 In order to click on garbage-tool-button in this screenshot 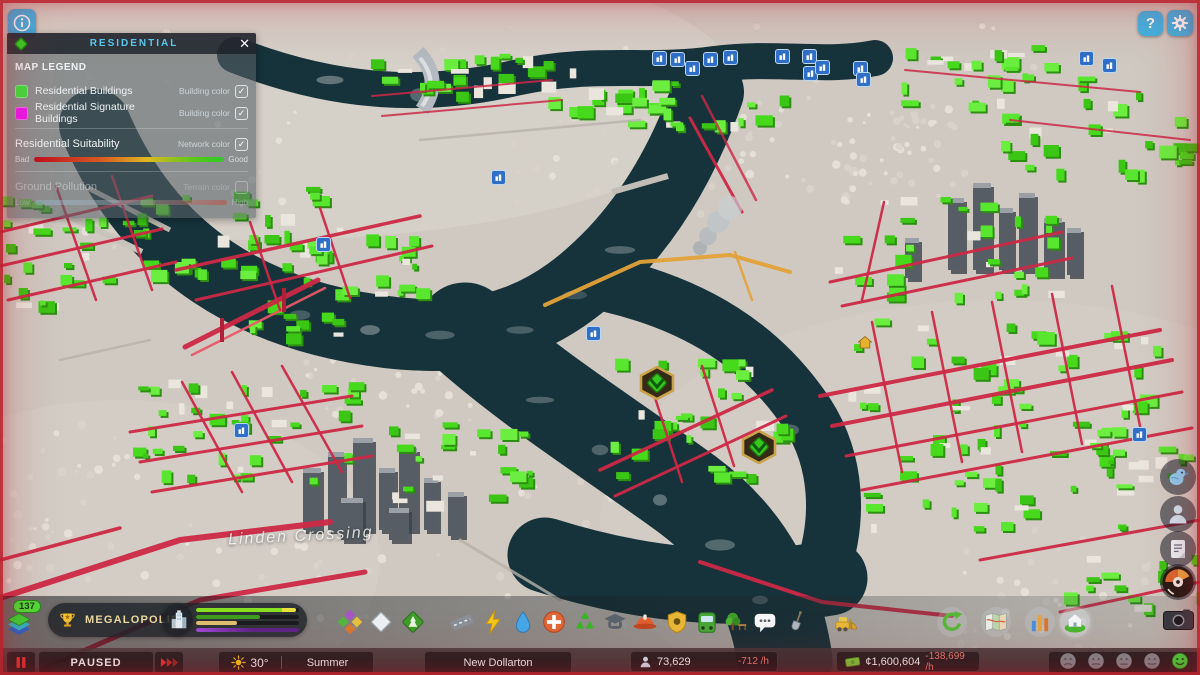, I will do `click(585, 622)`.